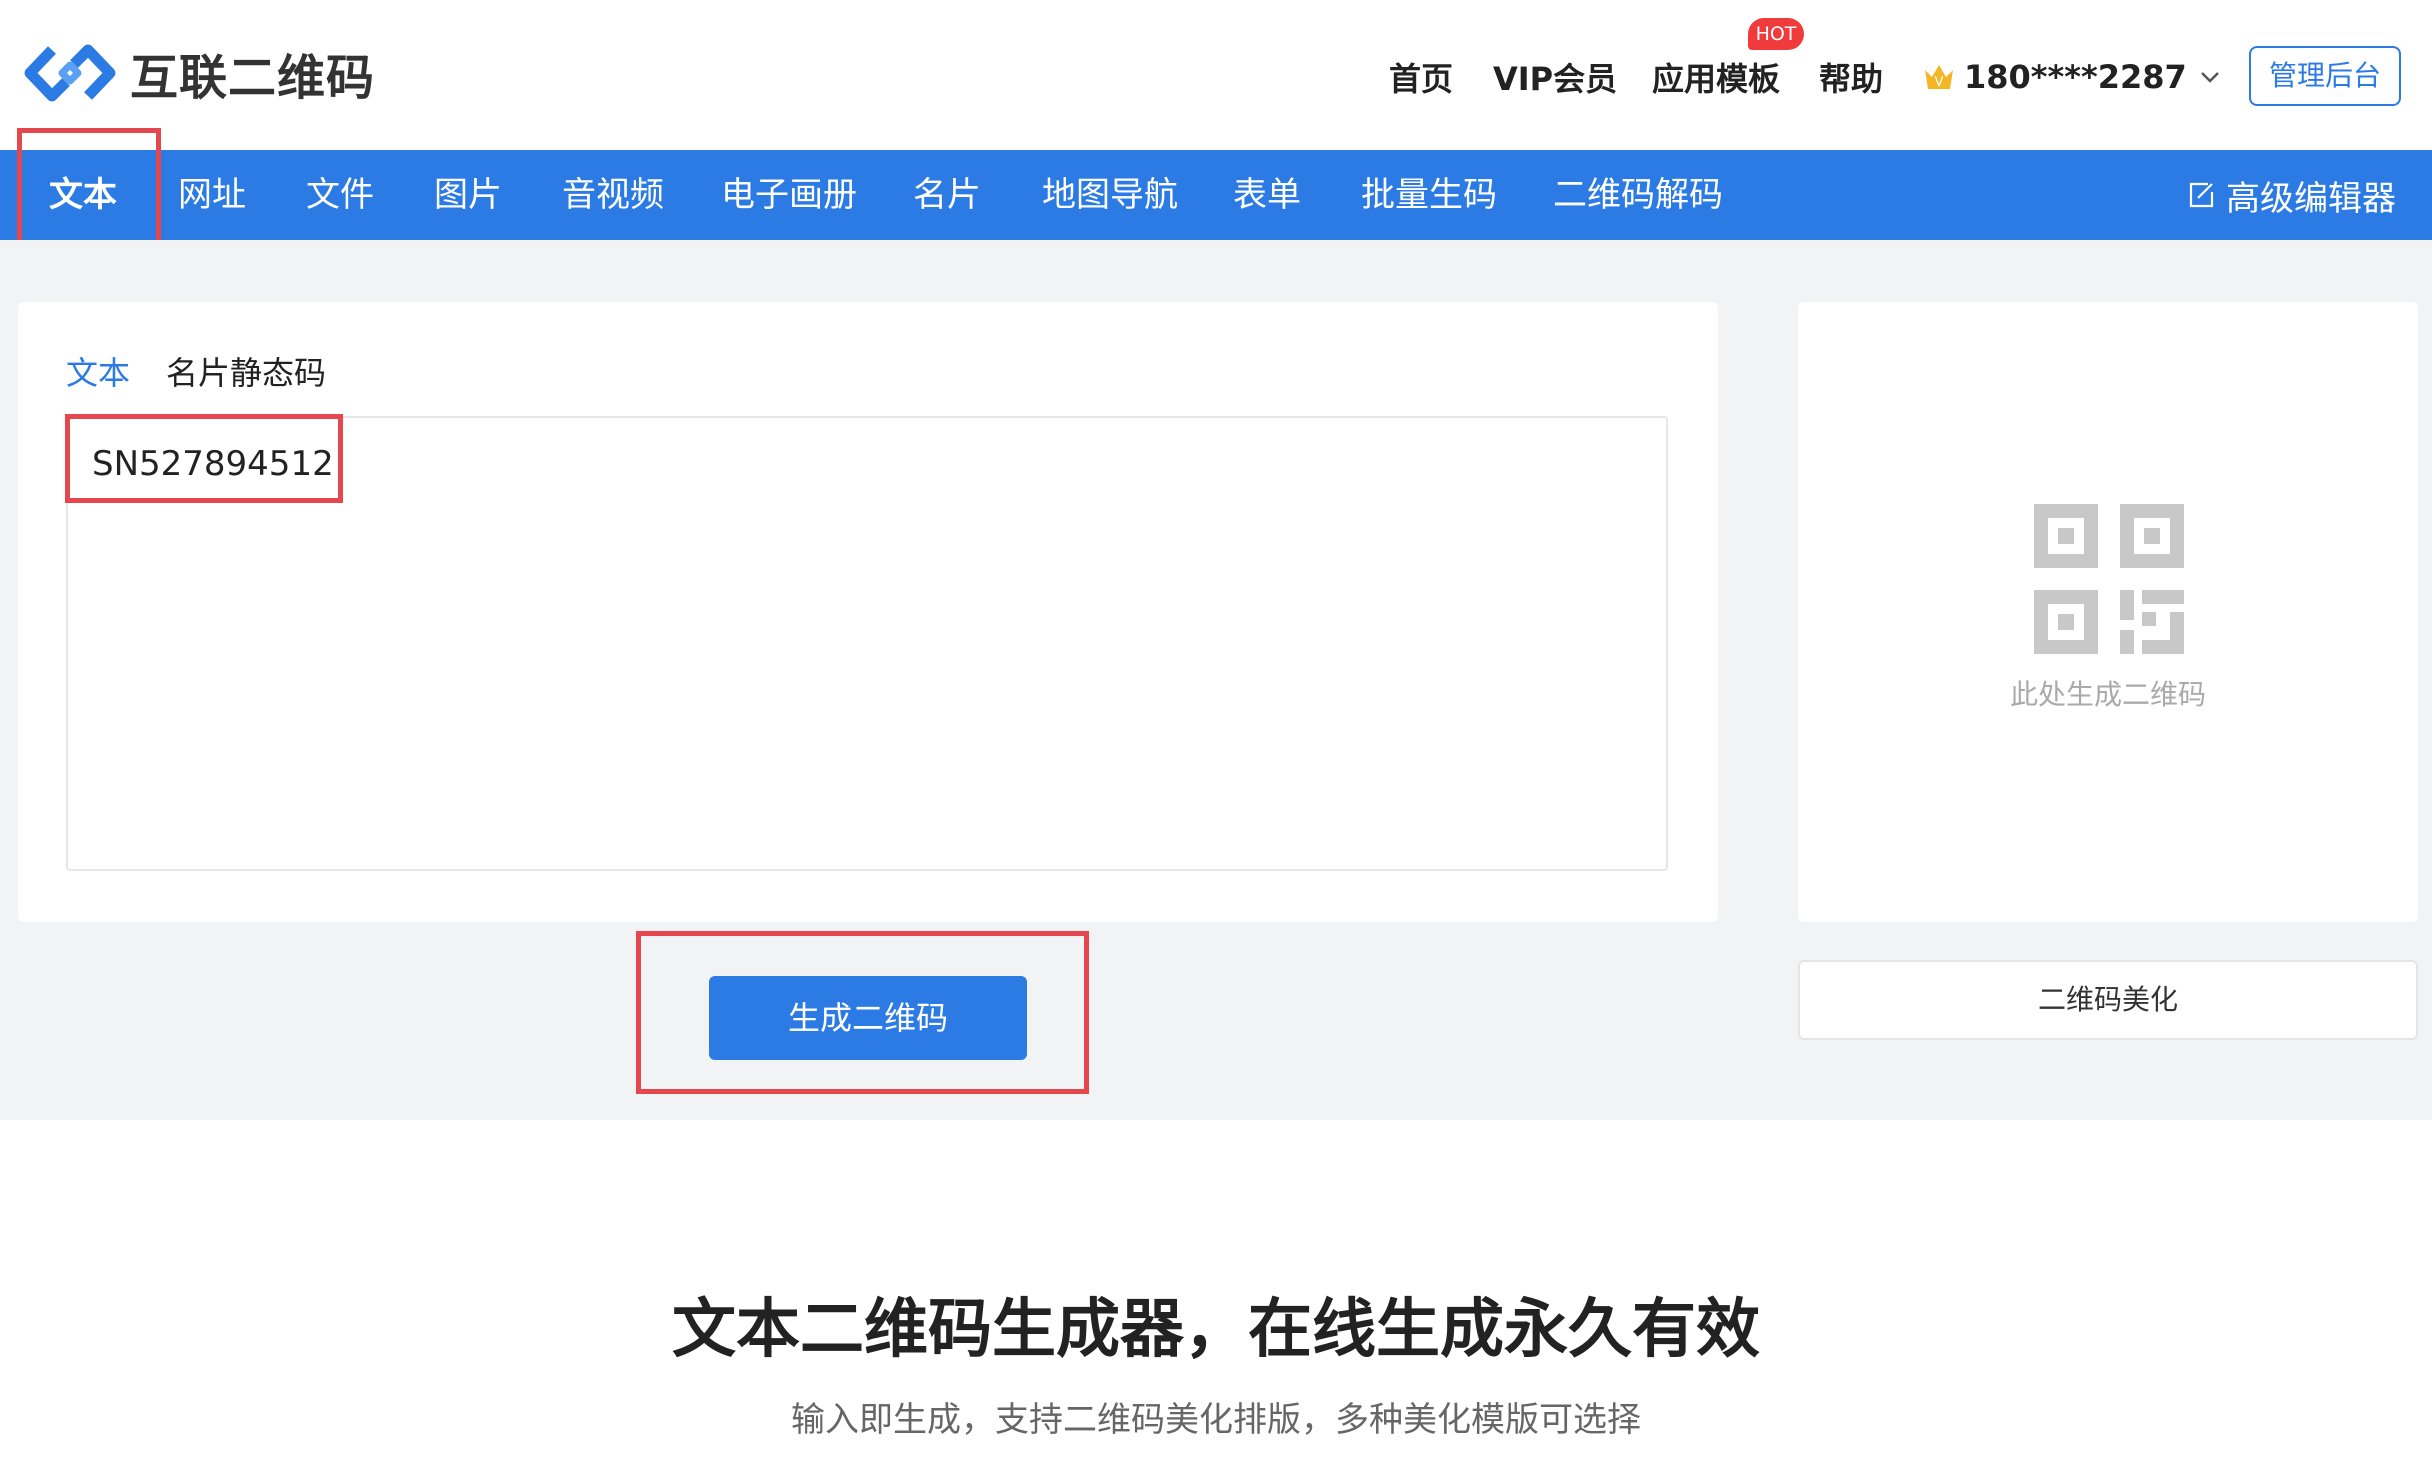 Image resolution: width=2432 pixels, height=1458 pixels. What do you see at coordinates (789, 195) in the screenshot?
I see `tab-ebook: 电子画册` at bounding box center [789, 195].